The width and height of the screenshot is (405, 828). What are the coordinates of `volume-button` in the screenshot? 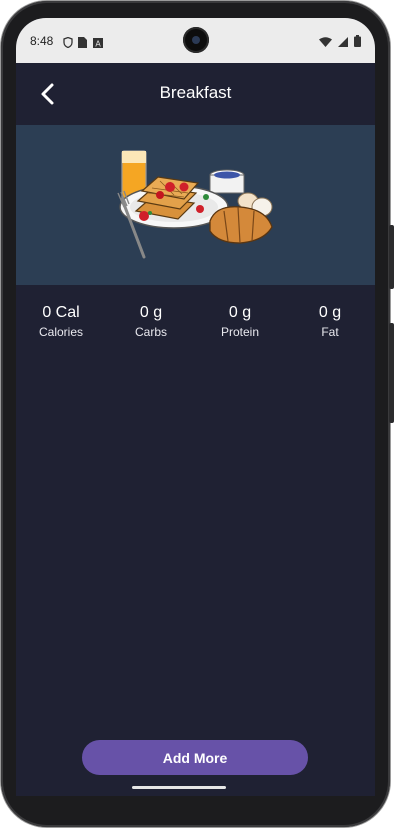 It's located at (391, 257).